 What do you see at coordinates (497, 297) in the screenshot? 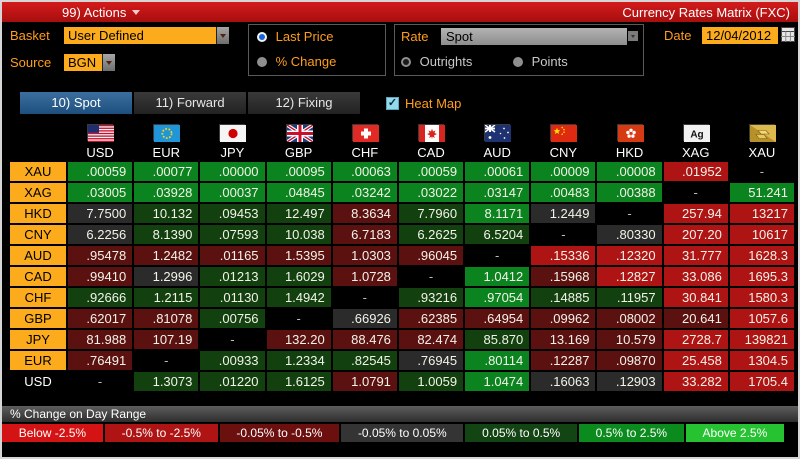
I see `matrix-cell-chf-aud: .97054` at bounding box center [497, 297].